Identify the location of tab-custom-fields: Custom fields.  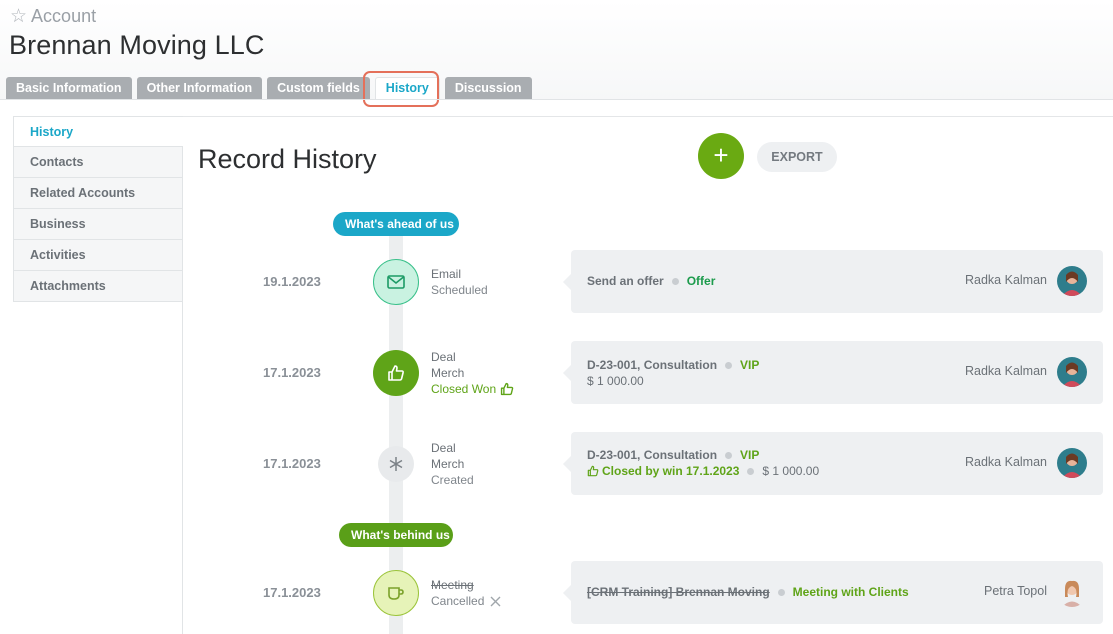
(318, 88).